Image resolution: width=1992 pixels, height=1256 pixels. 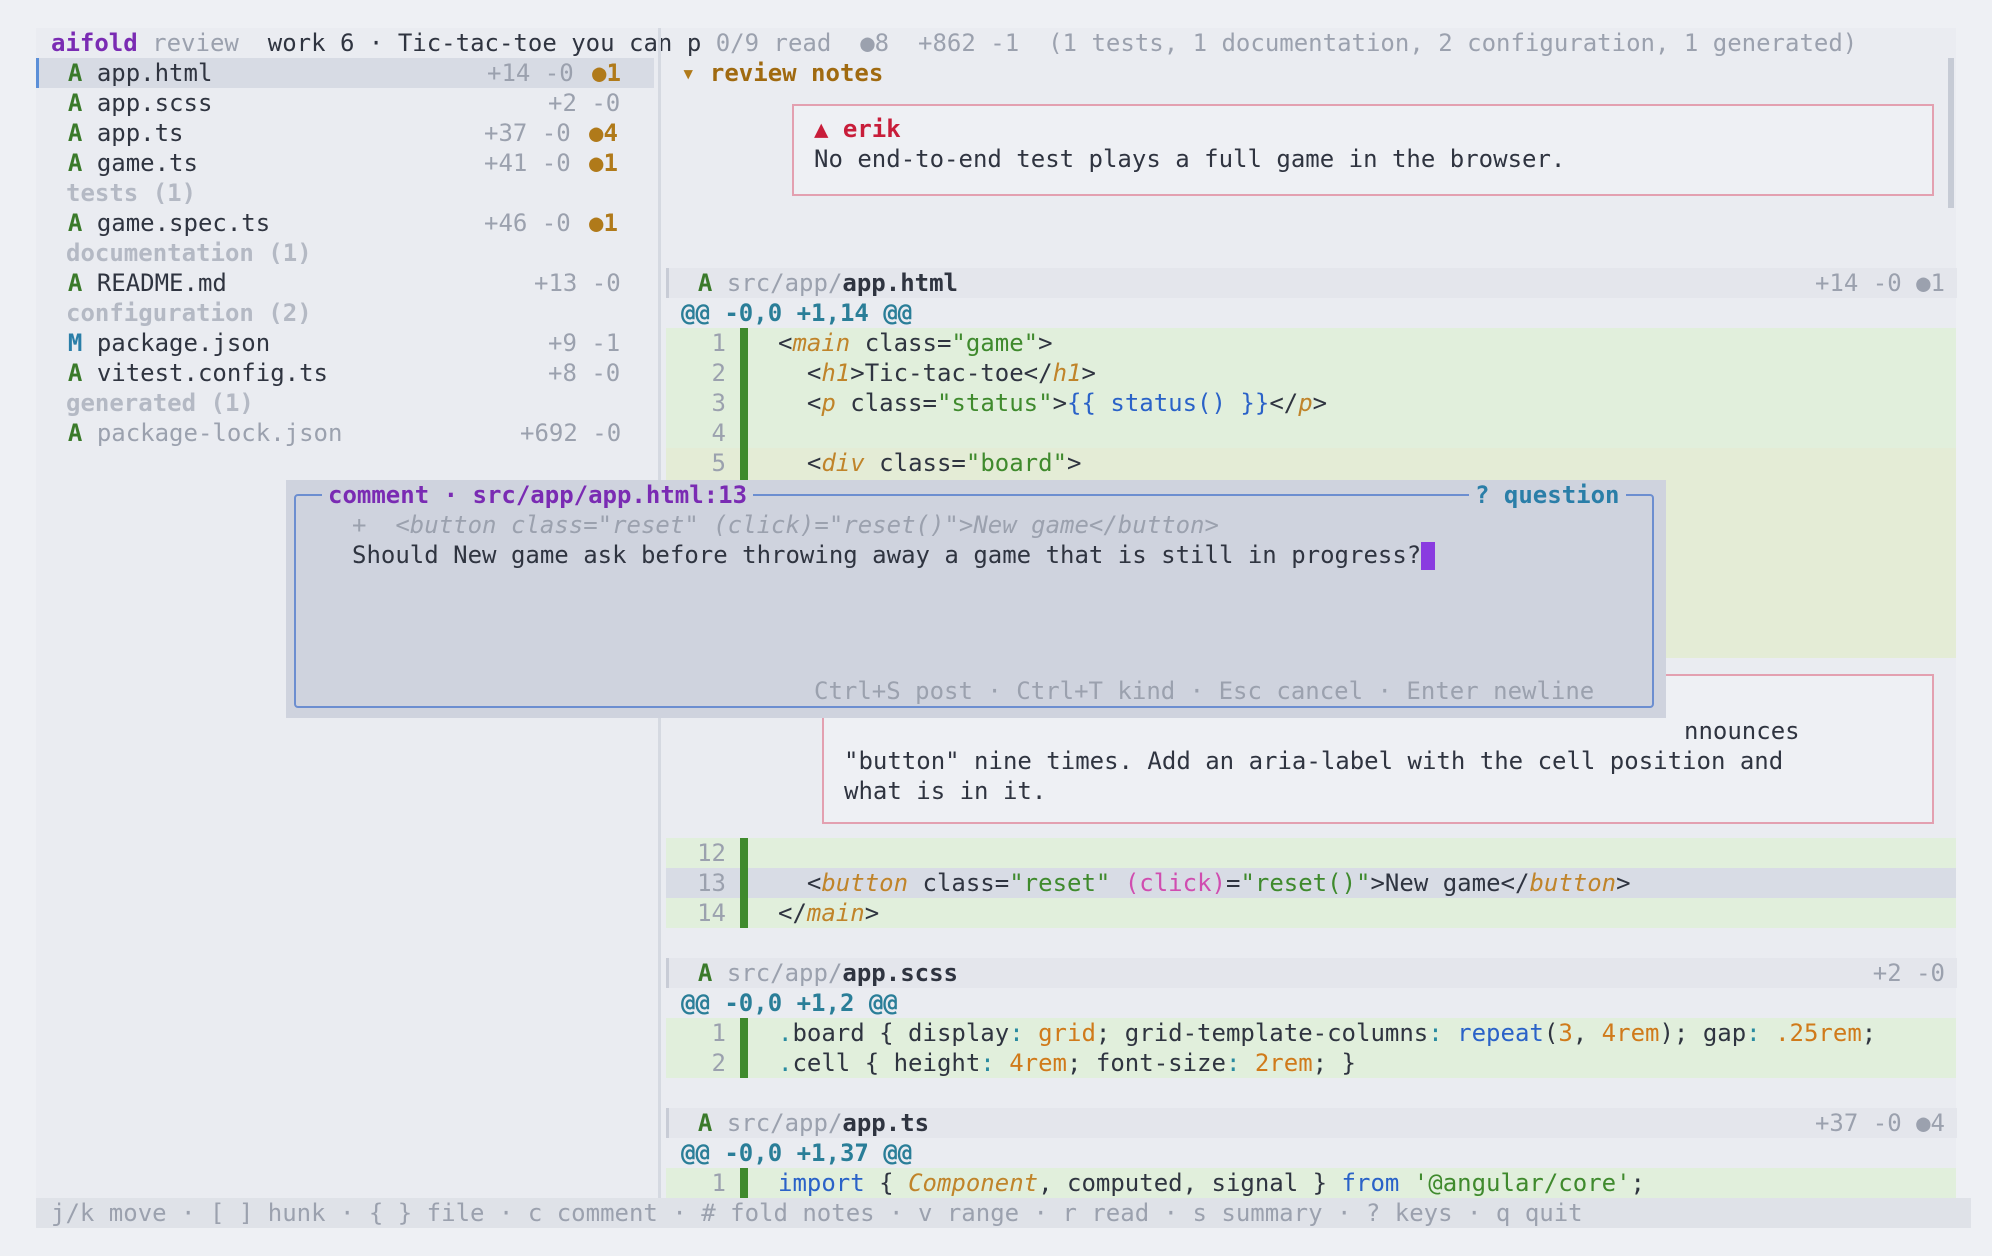 What do you see at coordinates (1311, 343) in the screenshot?
I see `diff-line: 1 <main class="game">` at bounding box center [1311, 343].